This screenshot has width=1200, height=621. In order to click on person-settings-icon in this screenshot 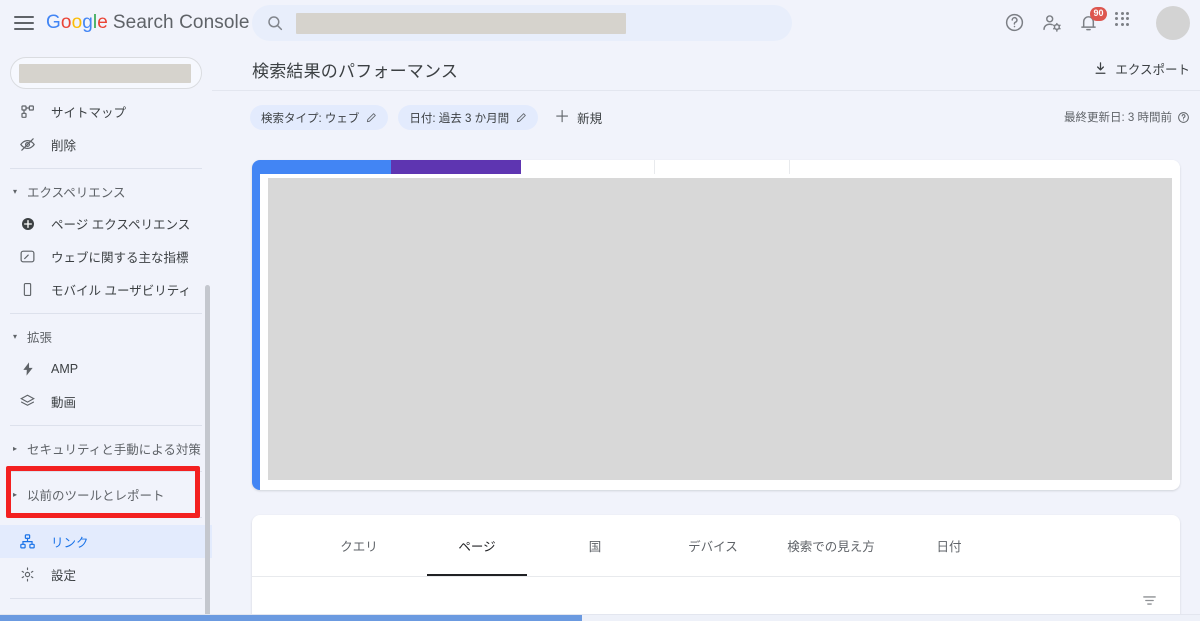, I will do `click(1052, 23)`.